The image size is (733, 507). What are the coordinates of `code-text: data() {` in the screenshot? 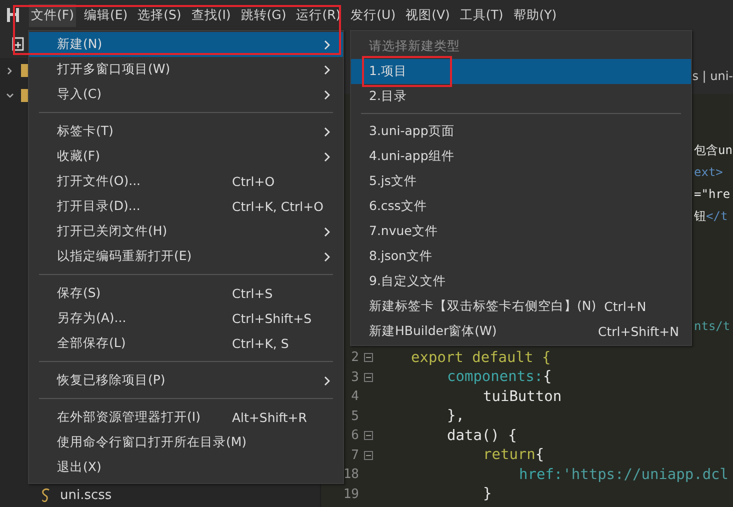 It's located at (482, 436).